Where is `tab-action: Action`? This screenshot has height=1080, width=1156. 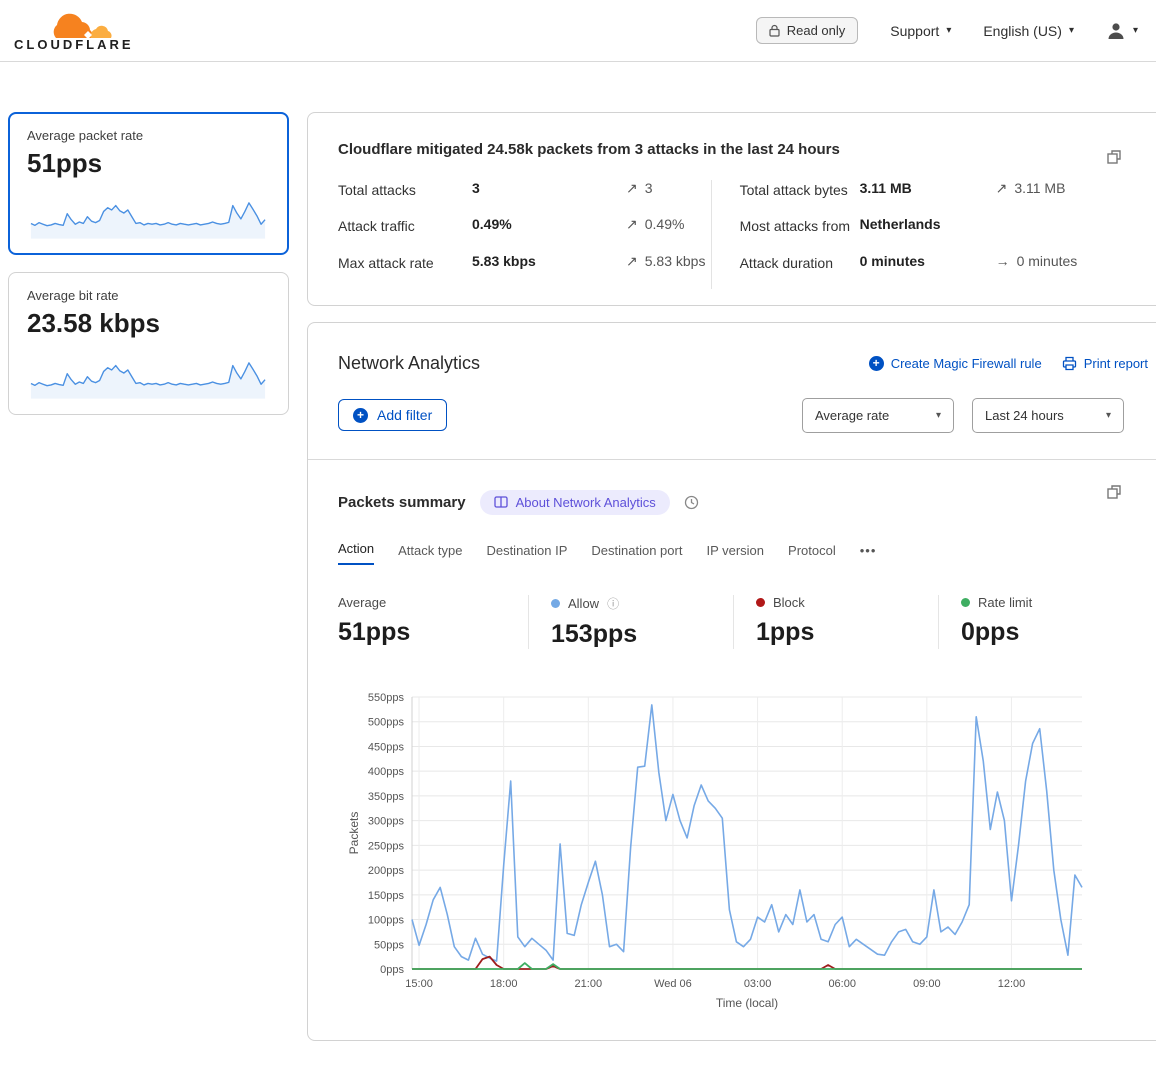 tab-action: Action is located at coordinates (356, 553).